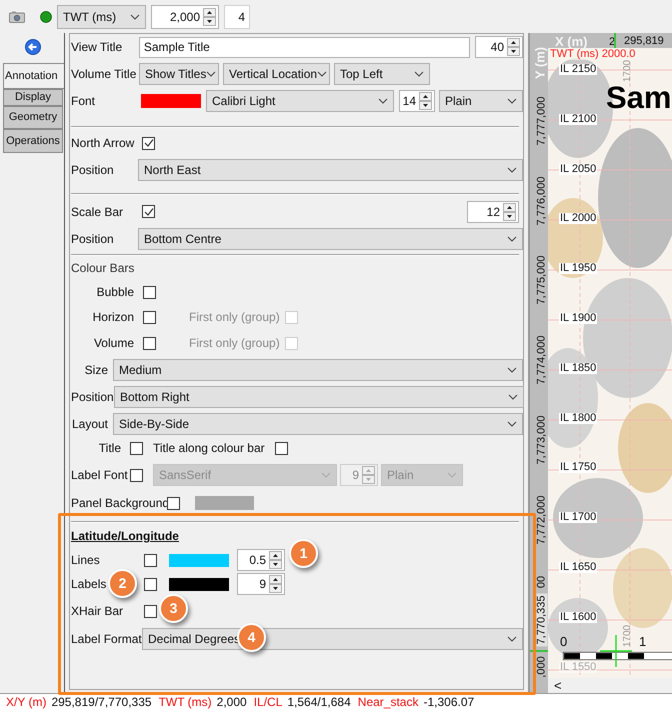 The height and width of the screenshot is (710, 672). I want to click on number-spinner: 9, so click(261, 584).